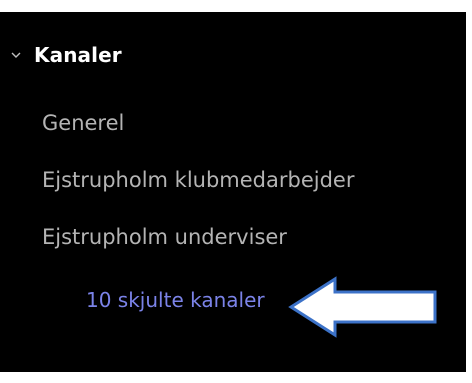 The width and height of the screenshot is (472, 383). Describe the element at coordinates (175, 300) in the screenshot. I see `hidden-channels-link: 10 skjulte kanaler` at that location.